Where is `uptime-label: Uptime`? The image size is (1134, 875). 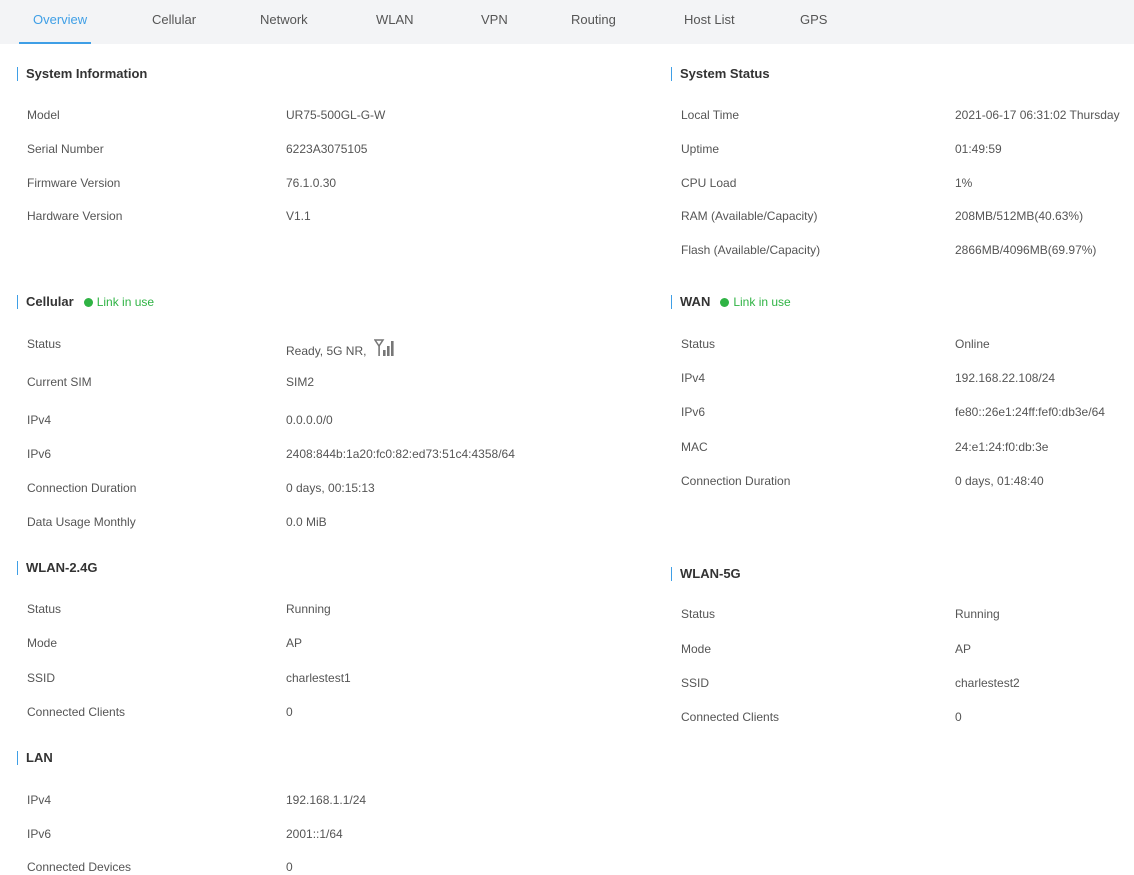
uptime-label: Uptime is located at coordinates (700, 149).